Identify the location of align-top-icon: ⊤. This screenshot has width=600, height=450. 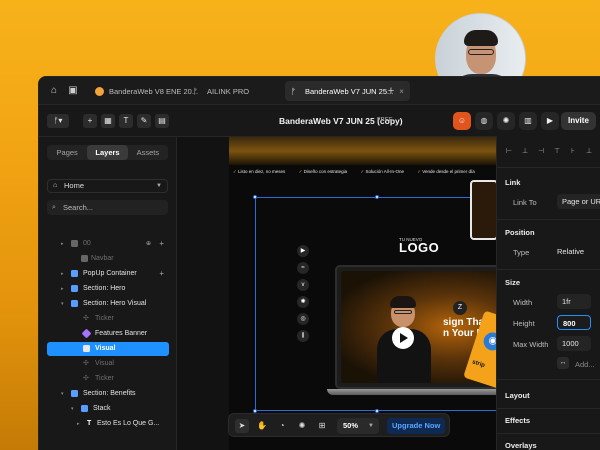
(557, 152).